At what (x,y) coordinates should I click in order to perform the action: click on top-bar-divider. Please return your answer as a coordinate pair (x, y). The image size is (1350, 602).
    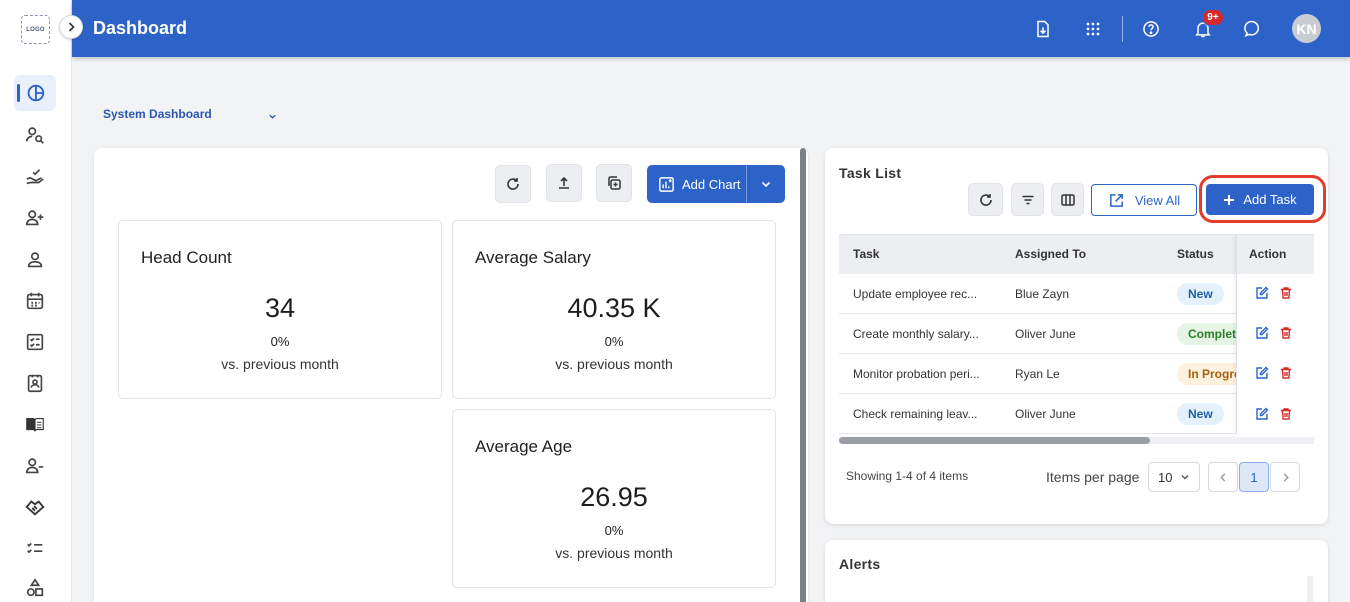
    Looking at the image, I should click on (1122, 29).